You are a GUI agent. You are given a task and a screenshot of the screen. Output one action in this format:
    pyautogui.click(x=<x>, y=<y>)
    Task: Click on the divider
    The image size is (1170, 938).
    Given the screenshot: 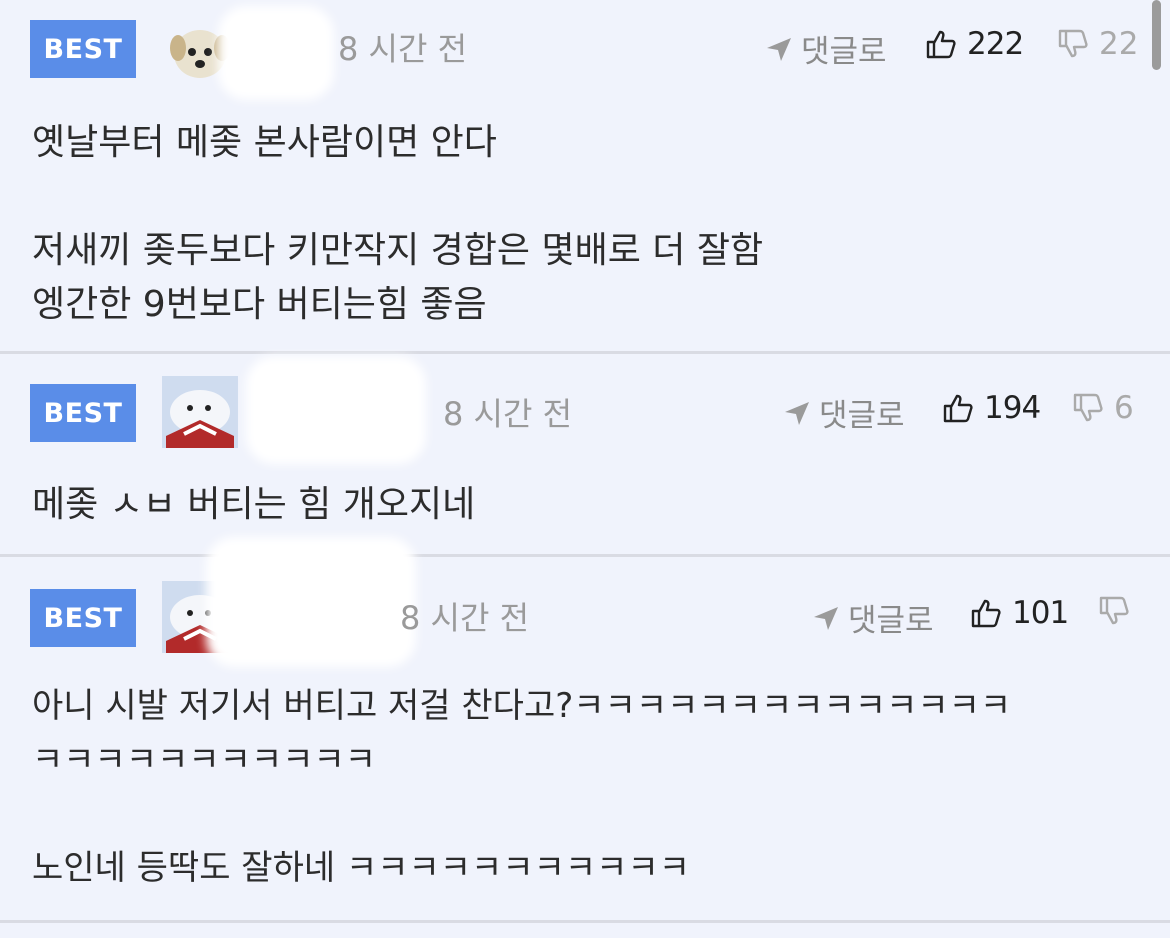 What is the action you would take?
    pyautogui.click(x=585, y=921)
    